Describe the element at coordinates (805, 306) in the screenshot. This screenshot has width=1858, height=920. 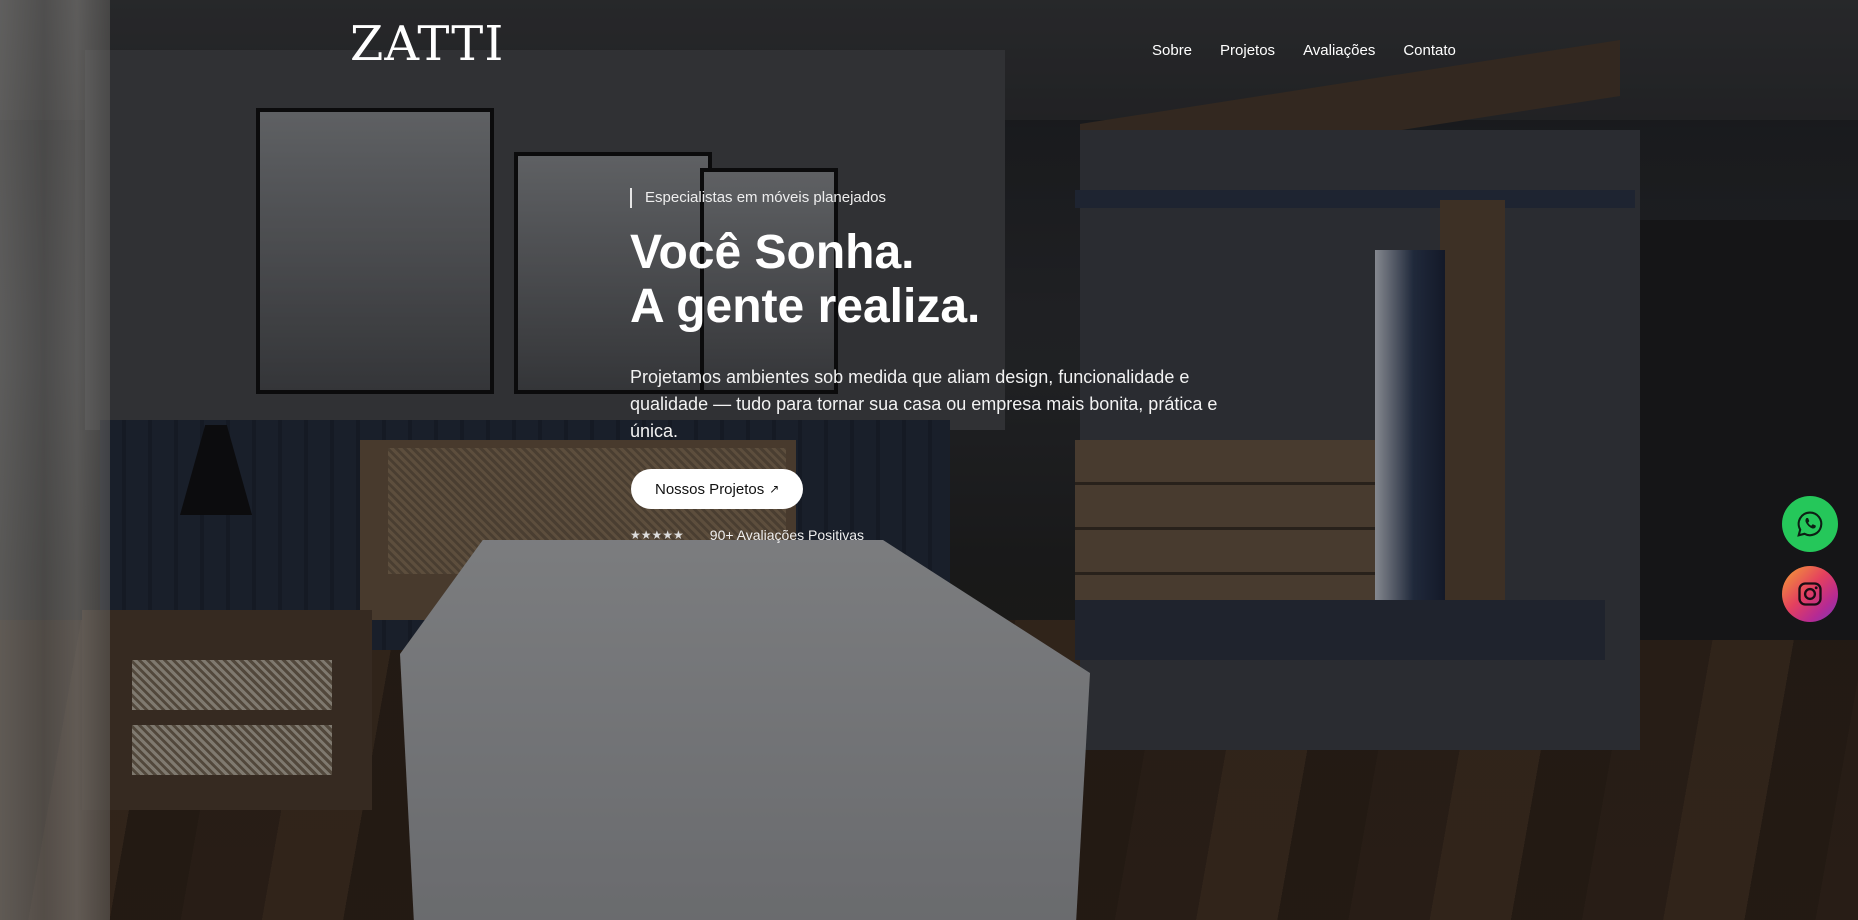
I see `hero-headline-line2: A gente realiza.` at that location.